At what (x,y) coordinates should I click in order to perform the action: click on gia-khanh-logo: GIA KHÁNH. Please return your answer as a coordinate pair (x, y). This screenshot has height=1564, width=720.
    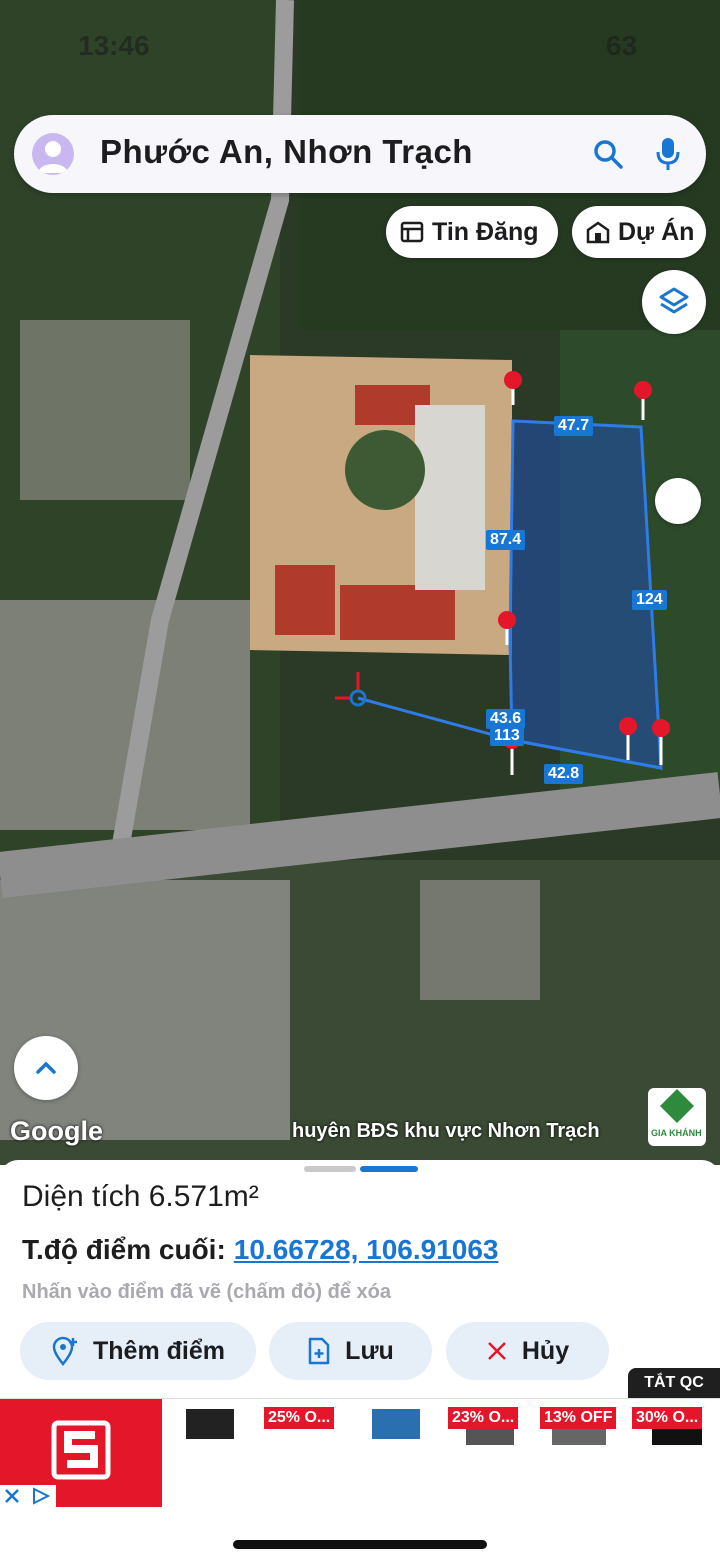
    Looking at the image, I should click on (677, 1117).